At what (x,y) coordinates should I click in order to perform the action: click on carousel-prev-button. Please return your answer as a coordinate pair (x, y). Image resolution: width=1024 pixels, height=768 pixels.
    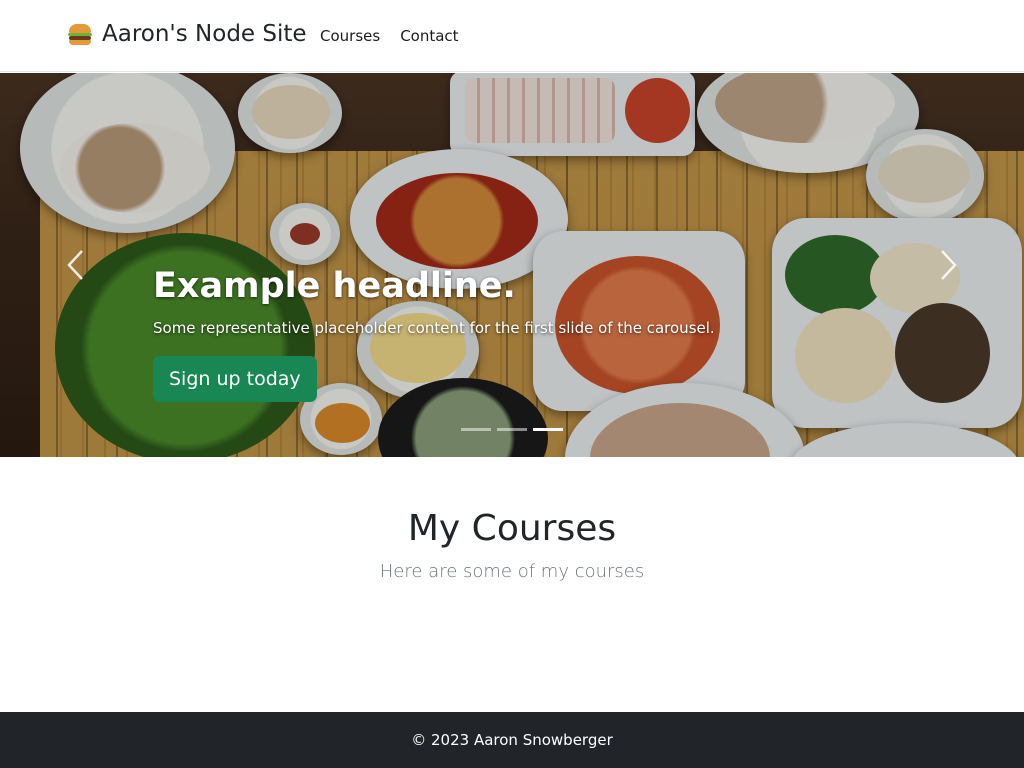
    Looking at the image, I should click on (76, 265).